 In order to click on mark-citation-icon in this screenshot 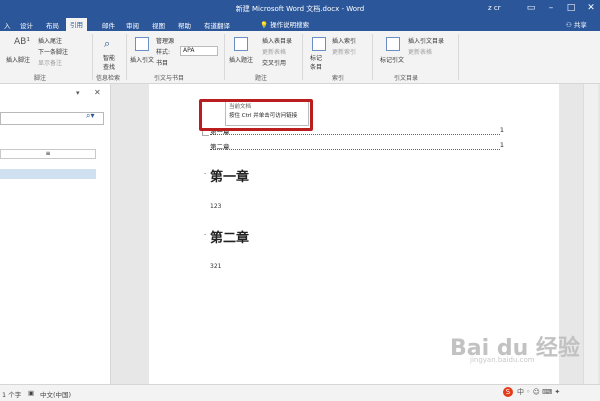, I will do `click(393, 44)`.